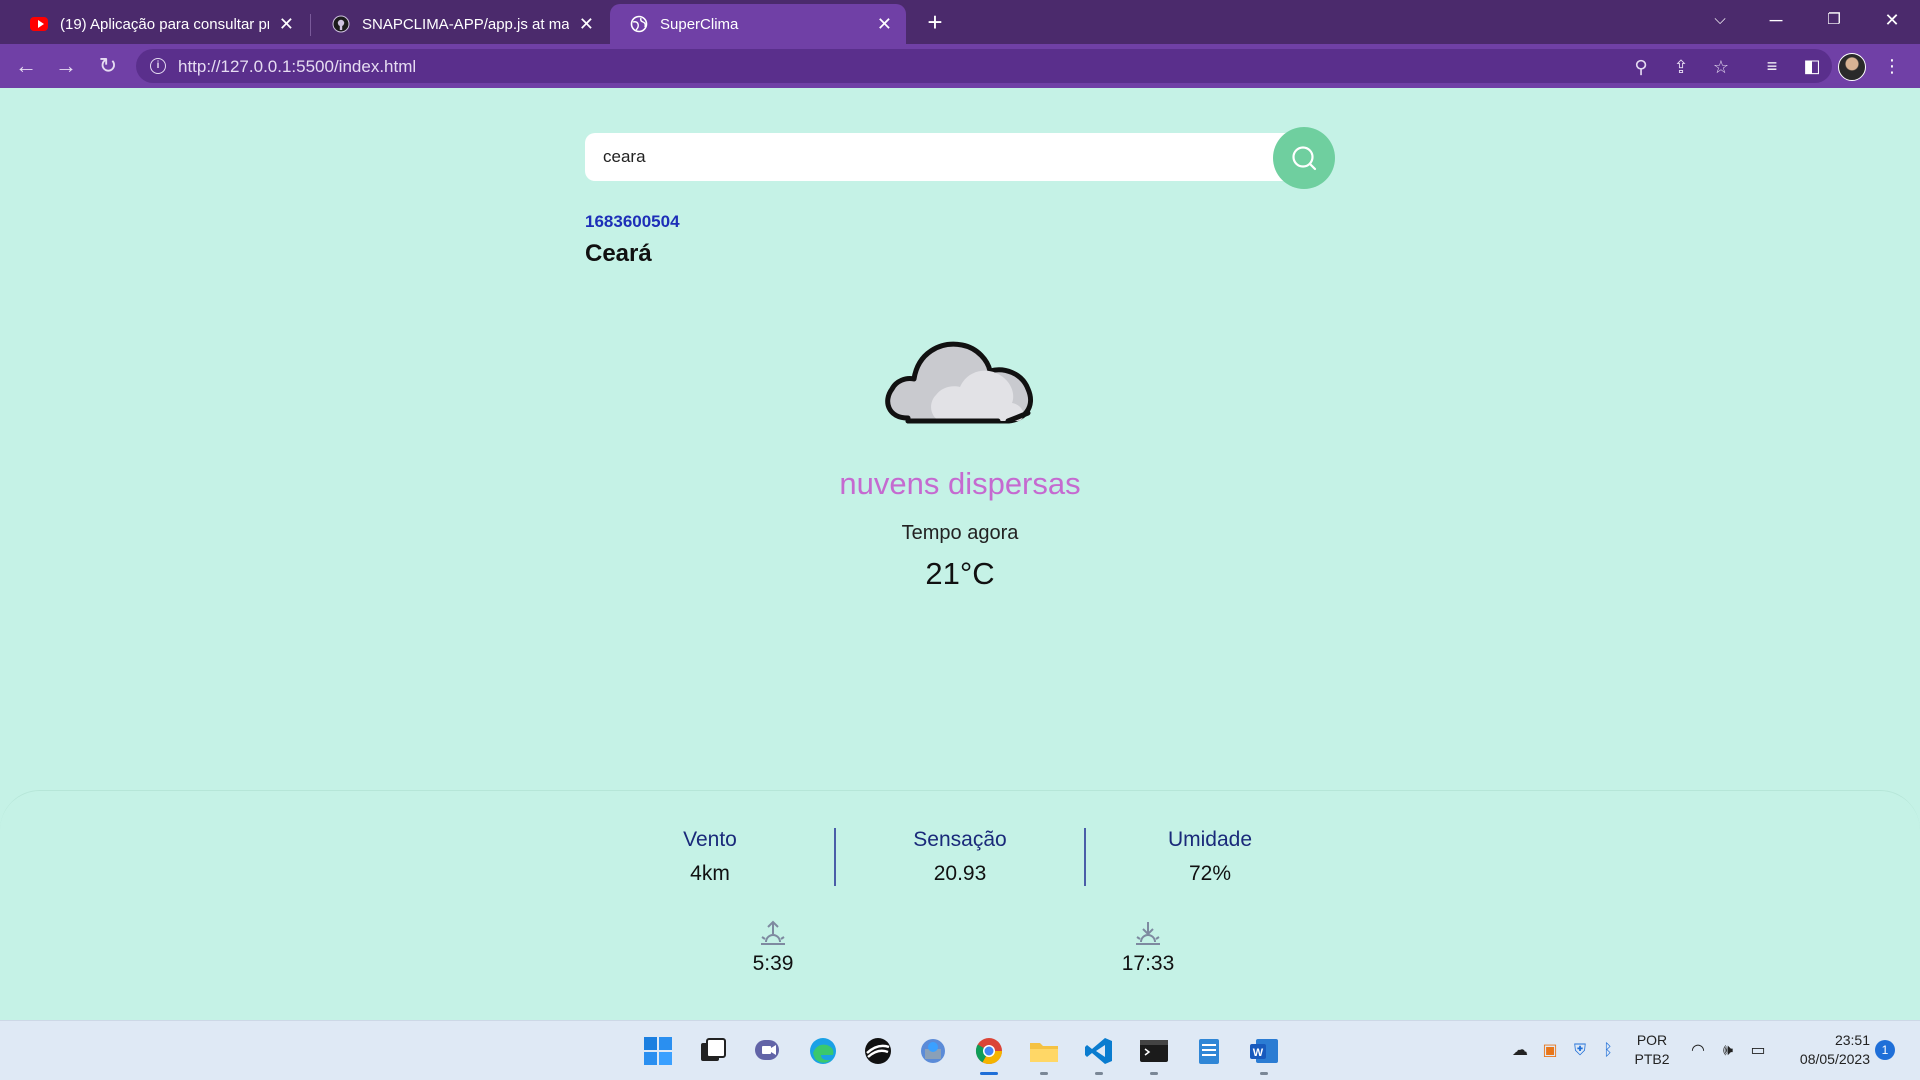  I want to click on share-icon: ⇪, so click(1681, 67).